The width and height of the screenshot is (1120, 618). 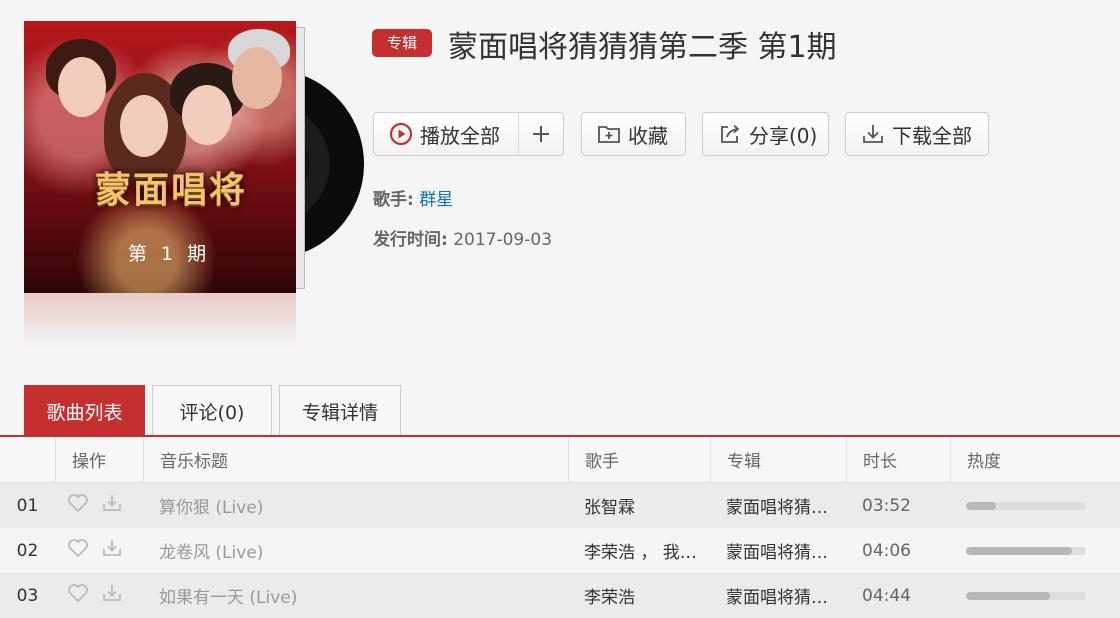 What do you see at coordinates (99, 459) in the screenshot?
I see `header-operation: 操作` at bounding box center [99, 459].